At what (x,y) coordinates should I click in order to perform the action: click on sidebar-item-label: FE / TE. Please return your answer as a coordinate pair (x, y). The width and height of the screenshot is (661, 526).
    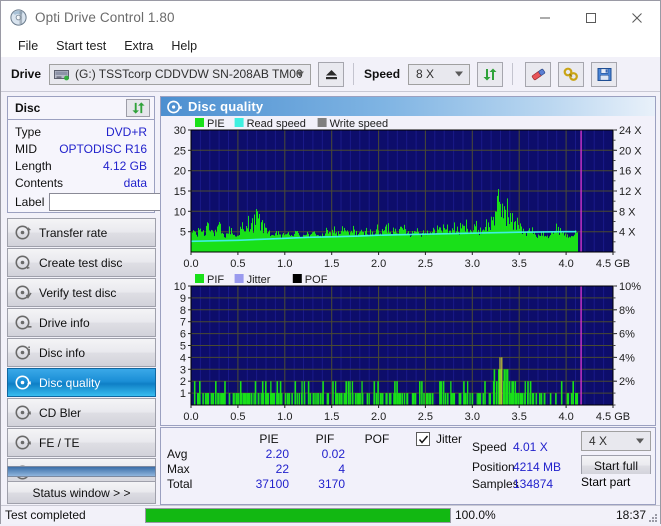
    Looking at the image, I should click on (59, 442).